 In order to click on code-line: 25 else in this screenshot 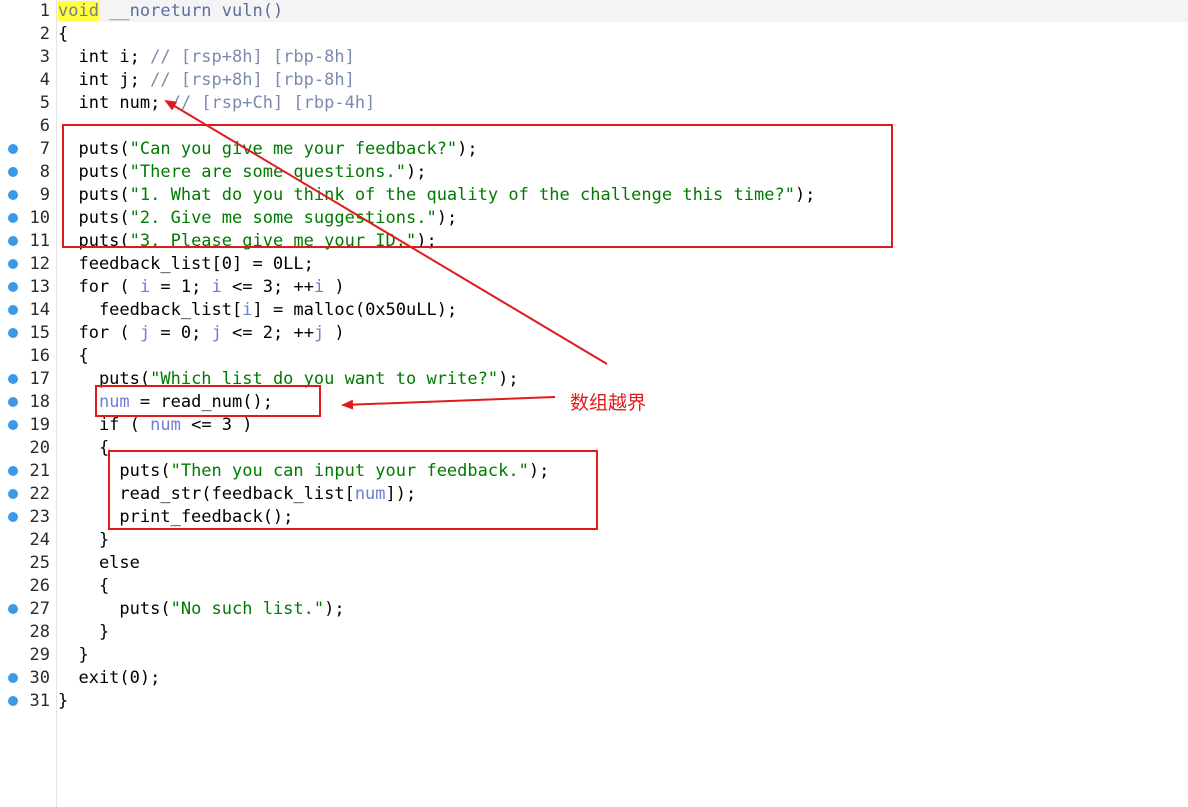, I will do `click(594, 563)`.